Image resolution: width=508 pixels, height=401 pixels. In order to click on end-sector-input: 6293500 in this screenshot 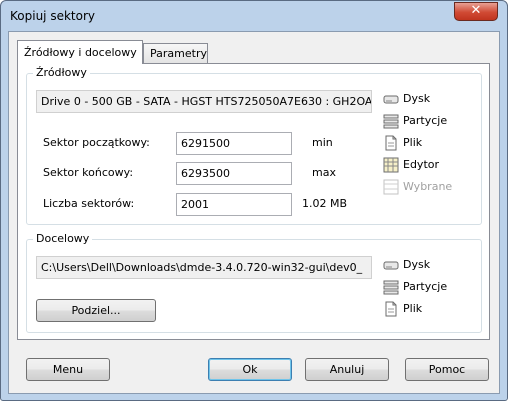, I will do `click(234, 173)`.